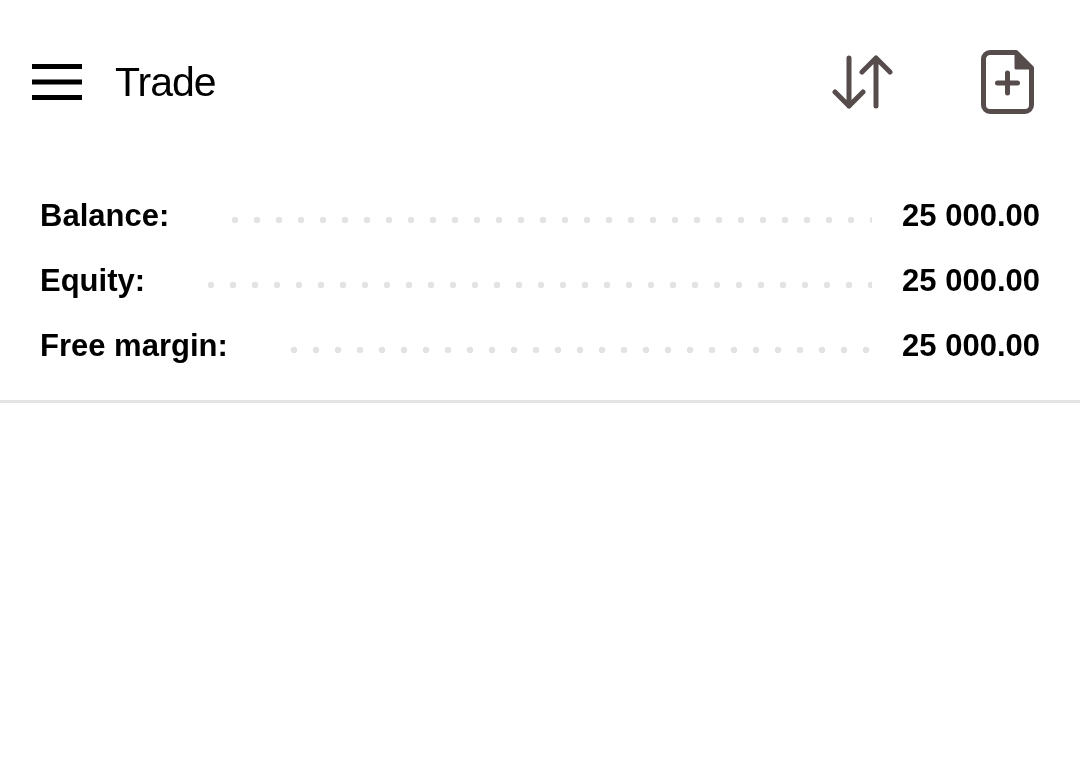 The height and width of the screenshot is (760, 1080). Describe the element at coordinates (1007, 82) in the screenshot. I see `file-plus-icon` at that location.